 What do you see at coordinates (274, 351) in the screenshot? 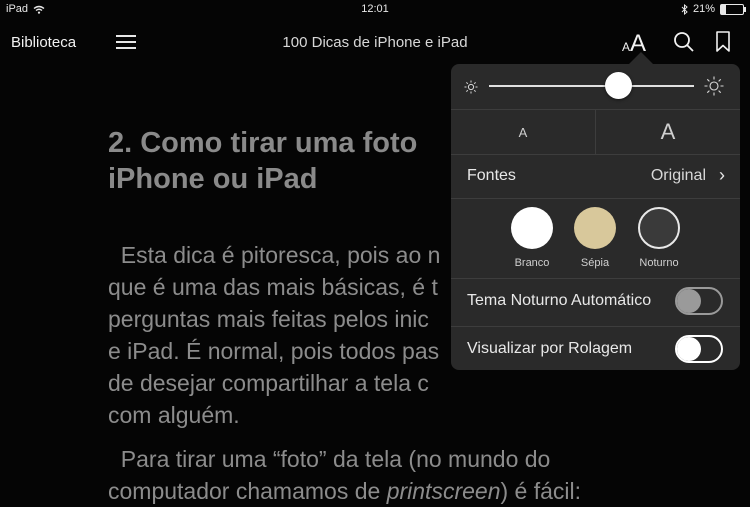
I see `text-line: e iPad. É normal, pois todos pas` at bounding box center [274, 351].